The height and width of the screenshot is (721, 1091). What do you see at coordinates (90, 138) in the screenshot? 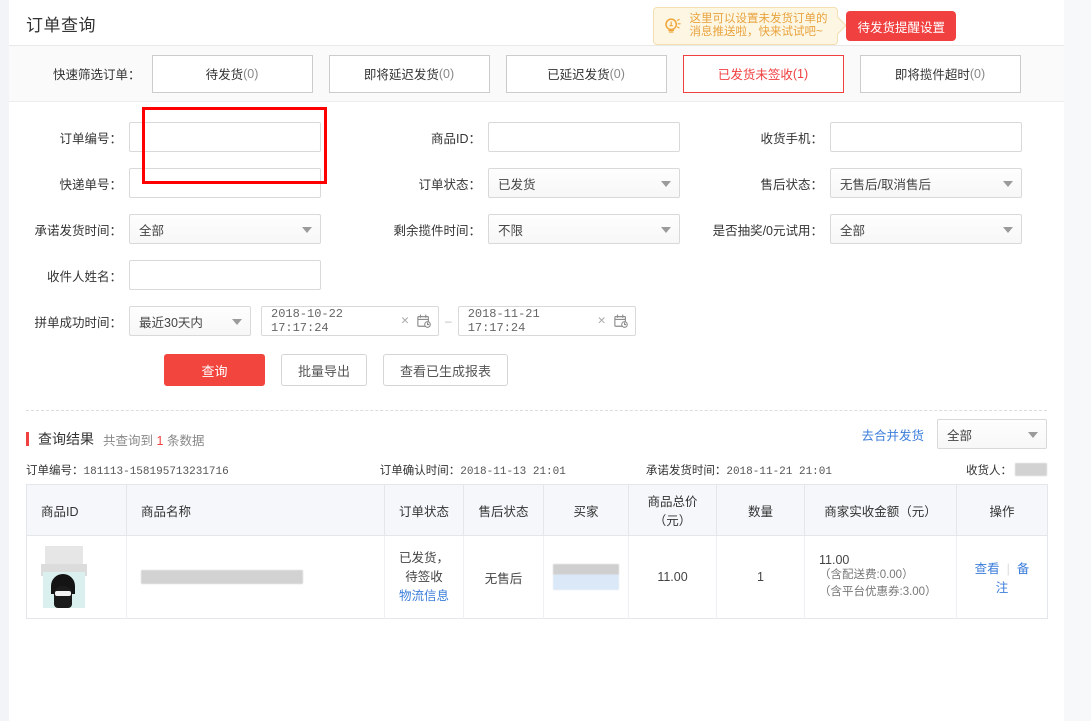
I see `order-no-label: 订单编号：` at bounding box center [90, 138].